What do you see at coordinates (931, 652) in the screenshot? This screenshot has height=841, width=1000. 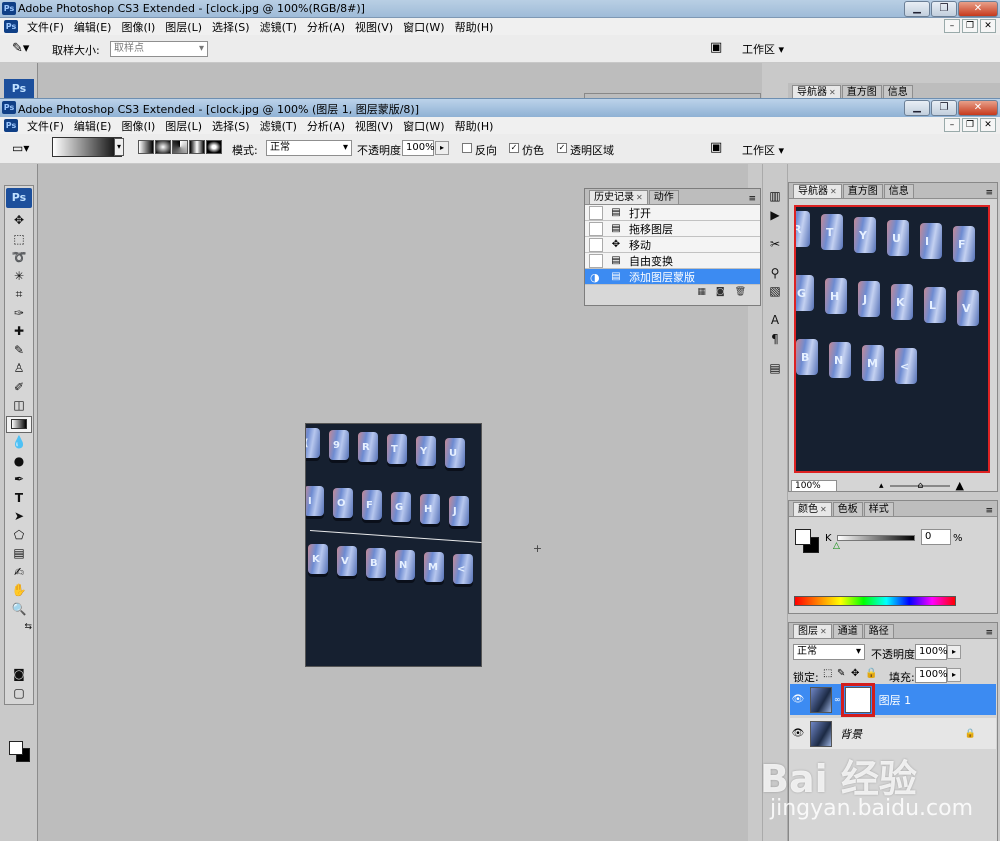 I see `layer-opacity-input: 100%` at bounding box center [931, 652].